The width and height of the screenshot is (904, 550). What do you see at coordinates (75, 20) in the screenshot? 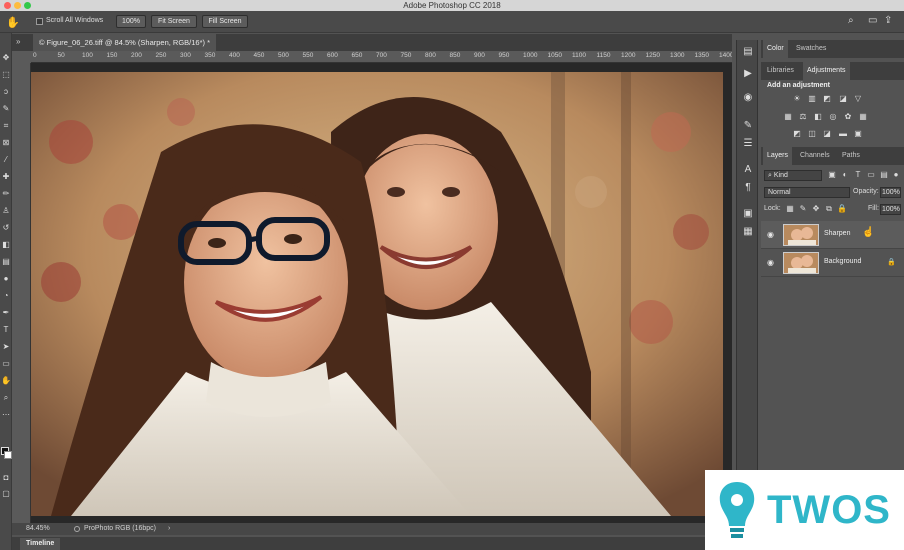
I see `scroll-all-windows-label: Scroll All Windows` at bounding box center [75, 20].